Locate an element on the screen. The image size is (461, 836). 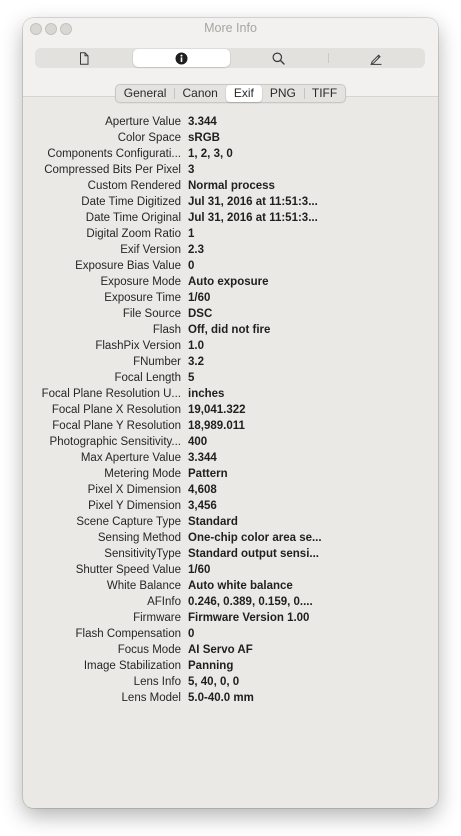
metadata-value: 2.3 is located at coordinates (196, 250).